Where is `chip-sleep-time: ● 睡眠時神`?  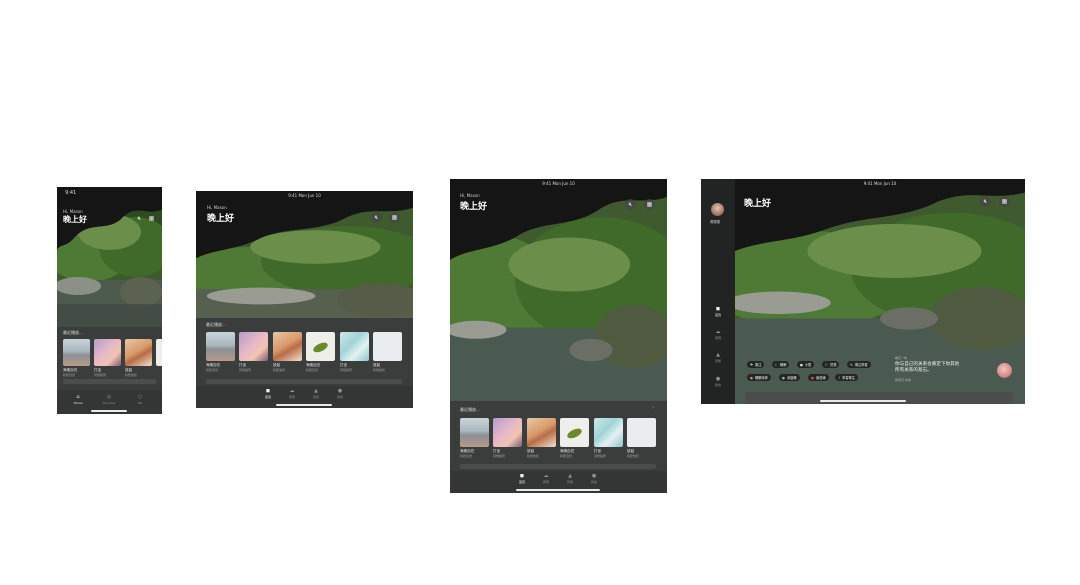 chip-sleep-time: ● 睡眠時神 is located at coordinates (759, 377).